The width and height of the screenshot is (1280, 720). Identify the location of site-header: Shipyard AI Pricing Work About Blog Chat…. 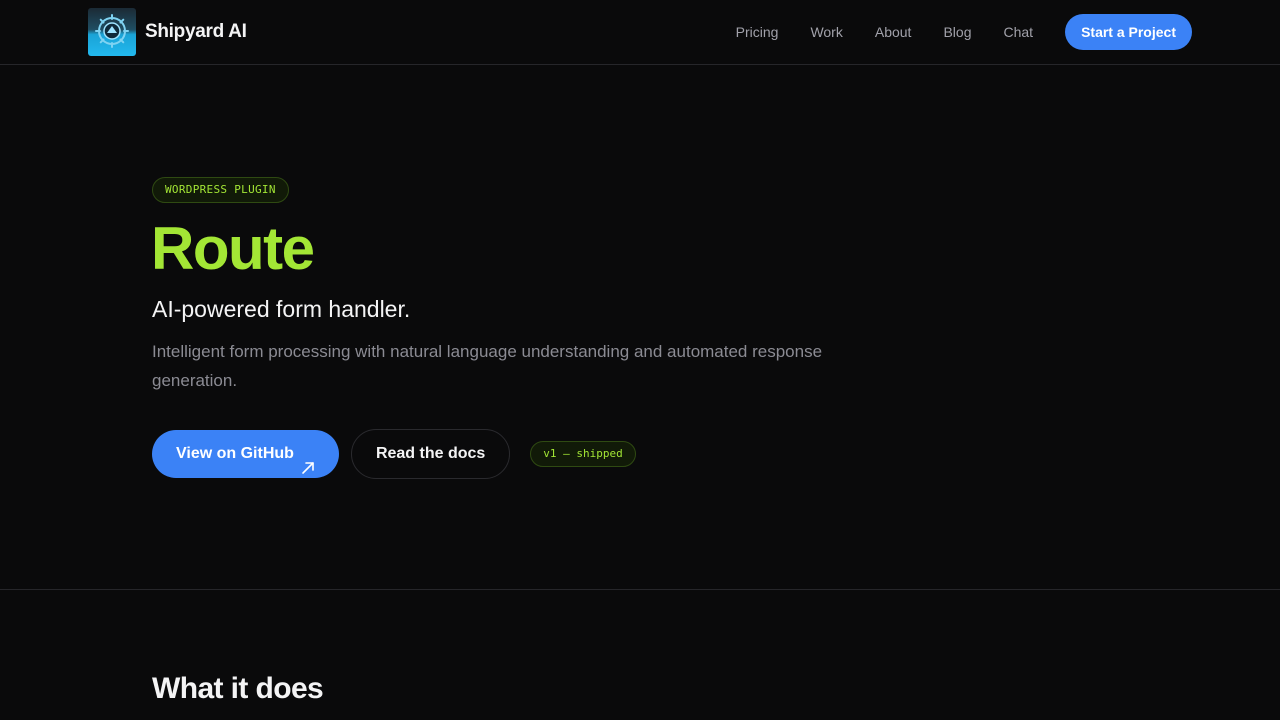
(640, 32).